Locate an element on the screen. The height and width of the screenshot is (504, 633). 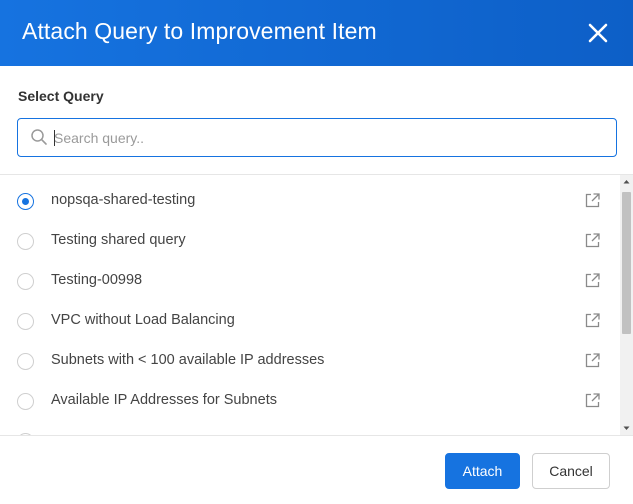
search-box is located at coordinates (317, 137).